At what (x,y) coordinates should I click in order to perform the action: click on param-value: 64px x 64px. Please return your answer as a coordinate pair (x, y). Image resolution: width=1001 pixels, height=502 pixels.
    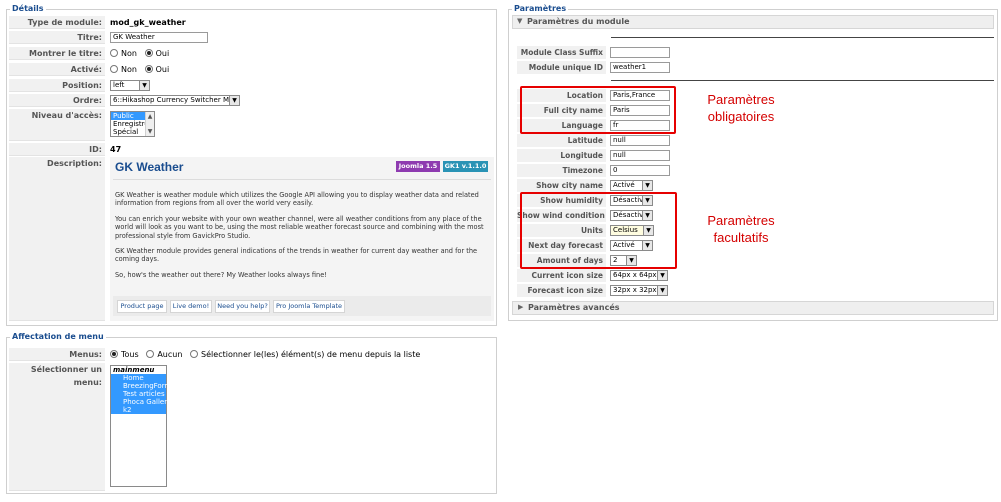
    Looking at the image, I should click on (635, 275).